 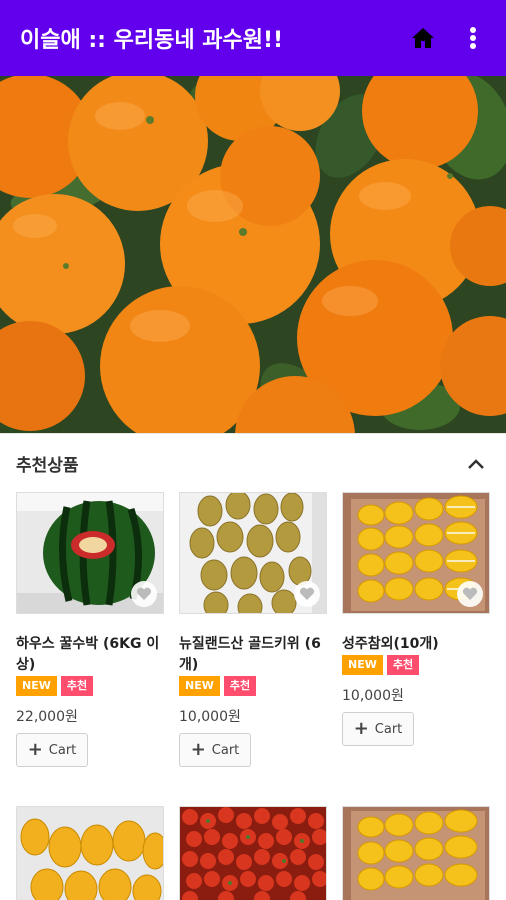 I want to click on product-card: 하우스 꿀수박 (6KG 이상) NEW 추천 22,000원 + Cart, so click(x=90, y=629).